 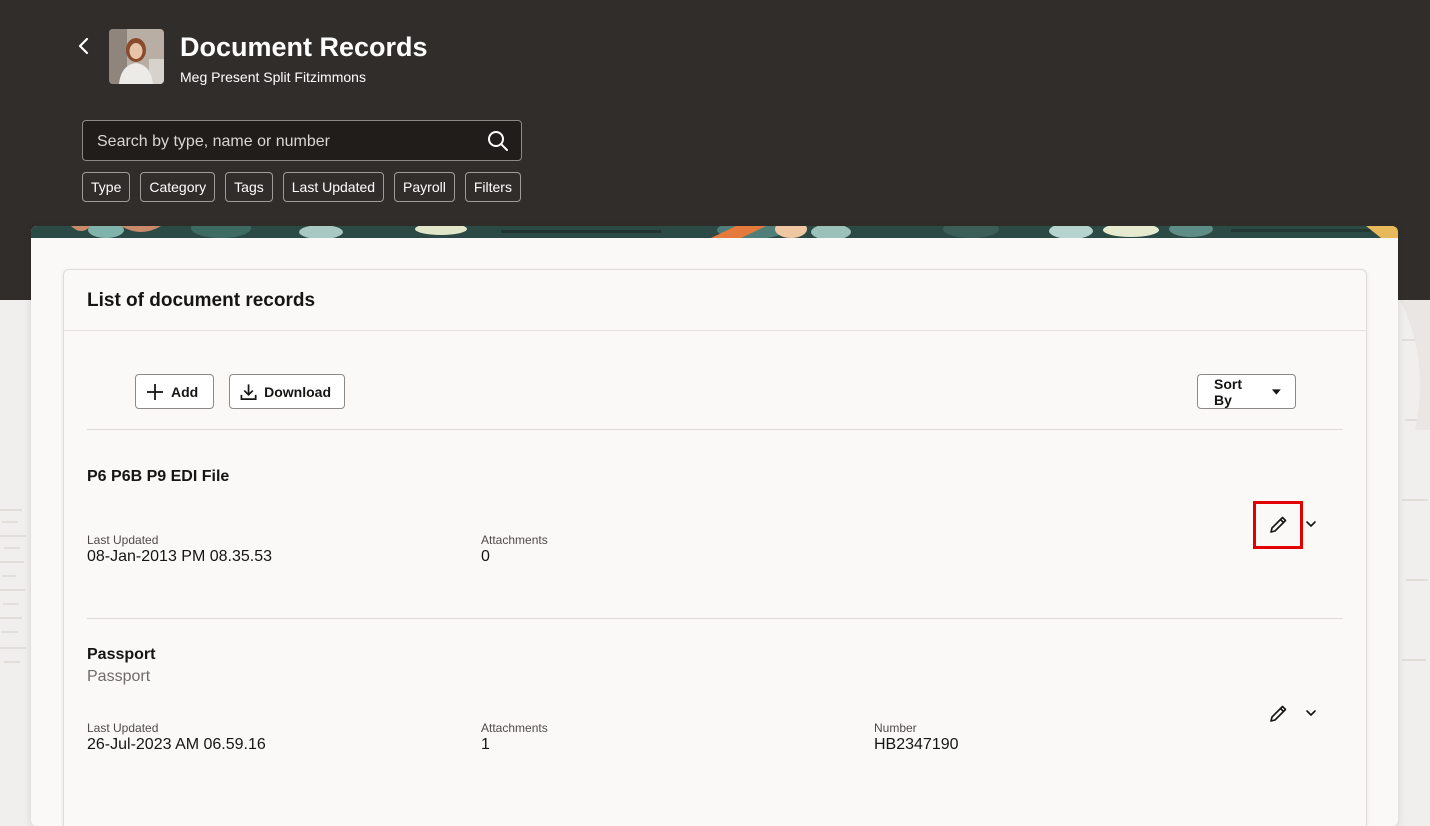 What do you see at coordinates (1277, 391) in the screenshot?
I see `caret-down-icon` at bounding box center [1277, 391].